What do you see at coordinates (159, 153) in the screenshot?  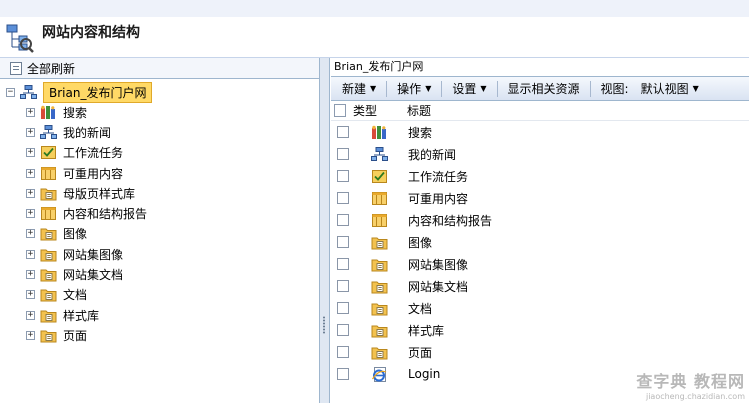 I see `tree-node: + 工作流任务` at bounding box center [159, 153].